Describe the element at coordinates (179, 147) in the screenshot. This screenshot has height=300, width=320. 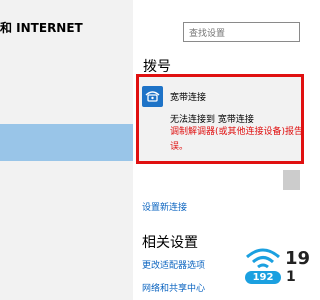
I see `connection-error-line2: 误。` at that location.